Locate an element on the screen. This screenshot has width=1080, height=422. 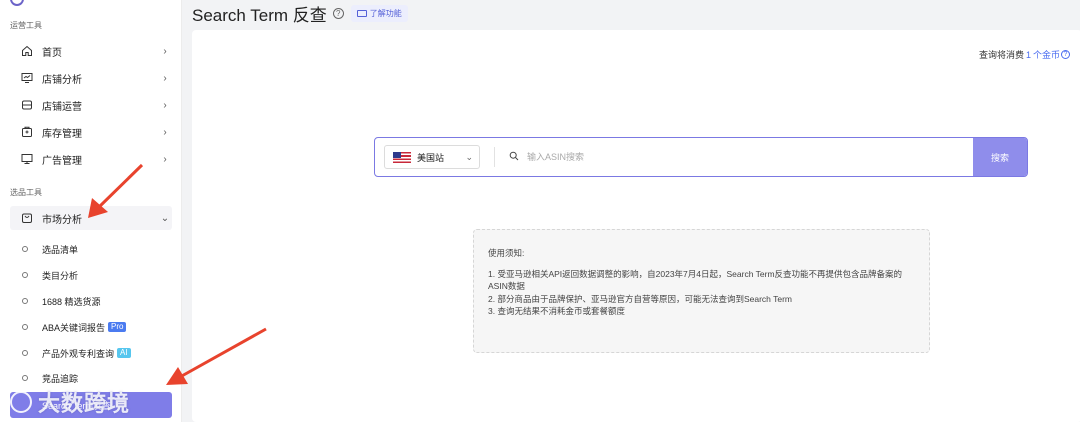
cost-unit: 个金币 is located at coordinates (1046, 54).